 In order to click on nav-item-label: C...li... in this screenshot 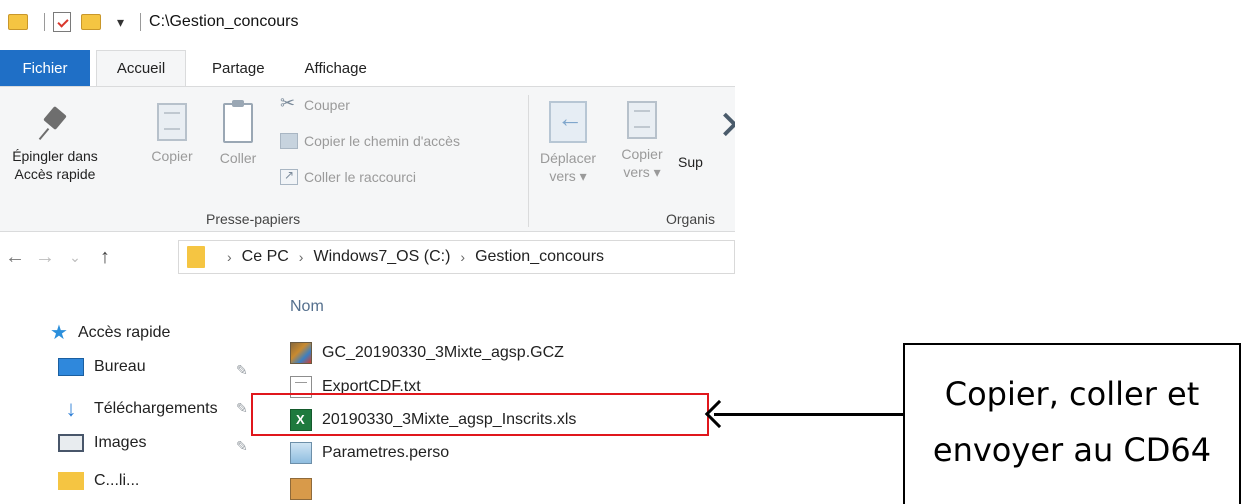, I will do `click(117, 480)`.